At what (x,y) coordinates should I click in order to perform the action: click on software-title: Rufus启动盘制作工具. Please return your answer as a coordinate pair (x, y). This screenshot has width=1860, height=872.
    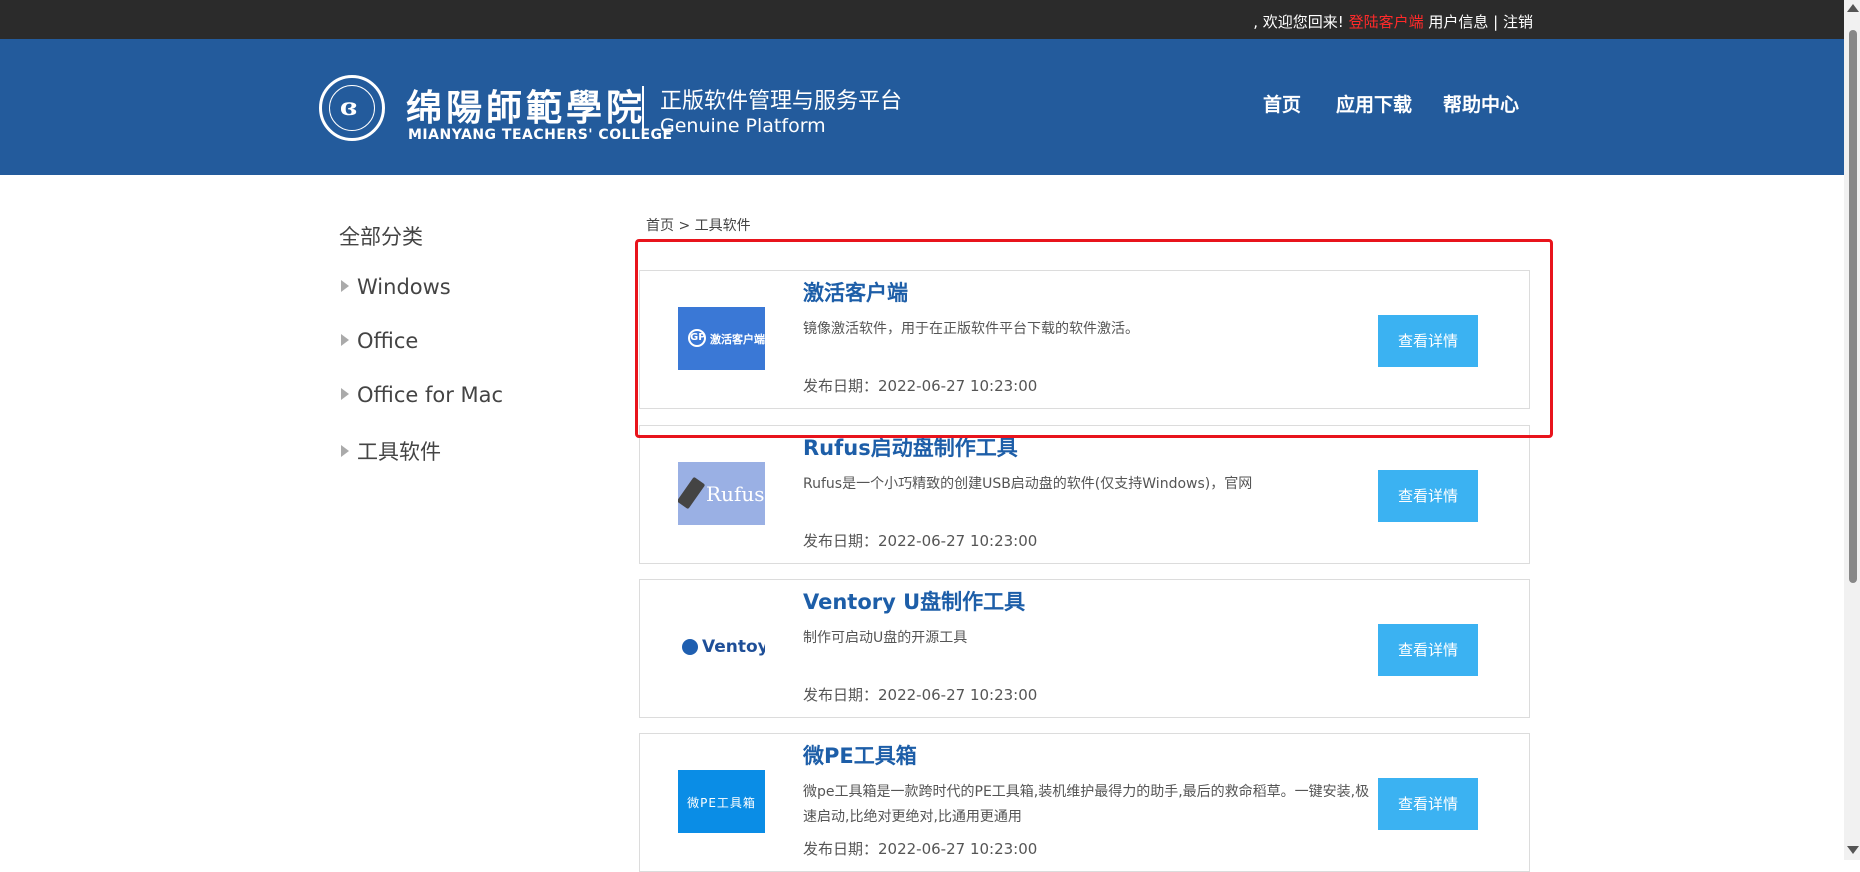
    Looking at the image, I should click on (910, 447).